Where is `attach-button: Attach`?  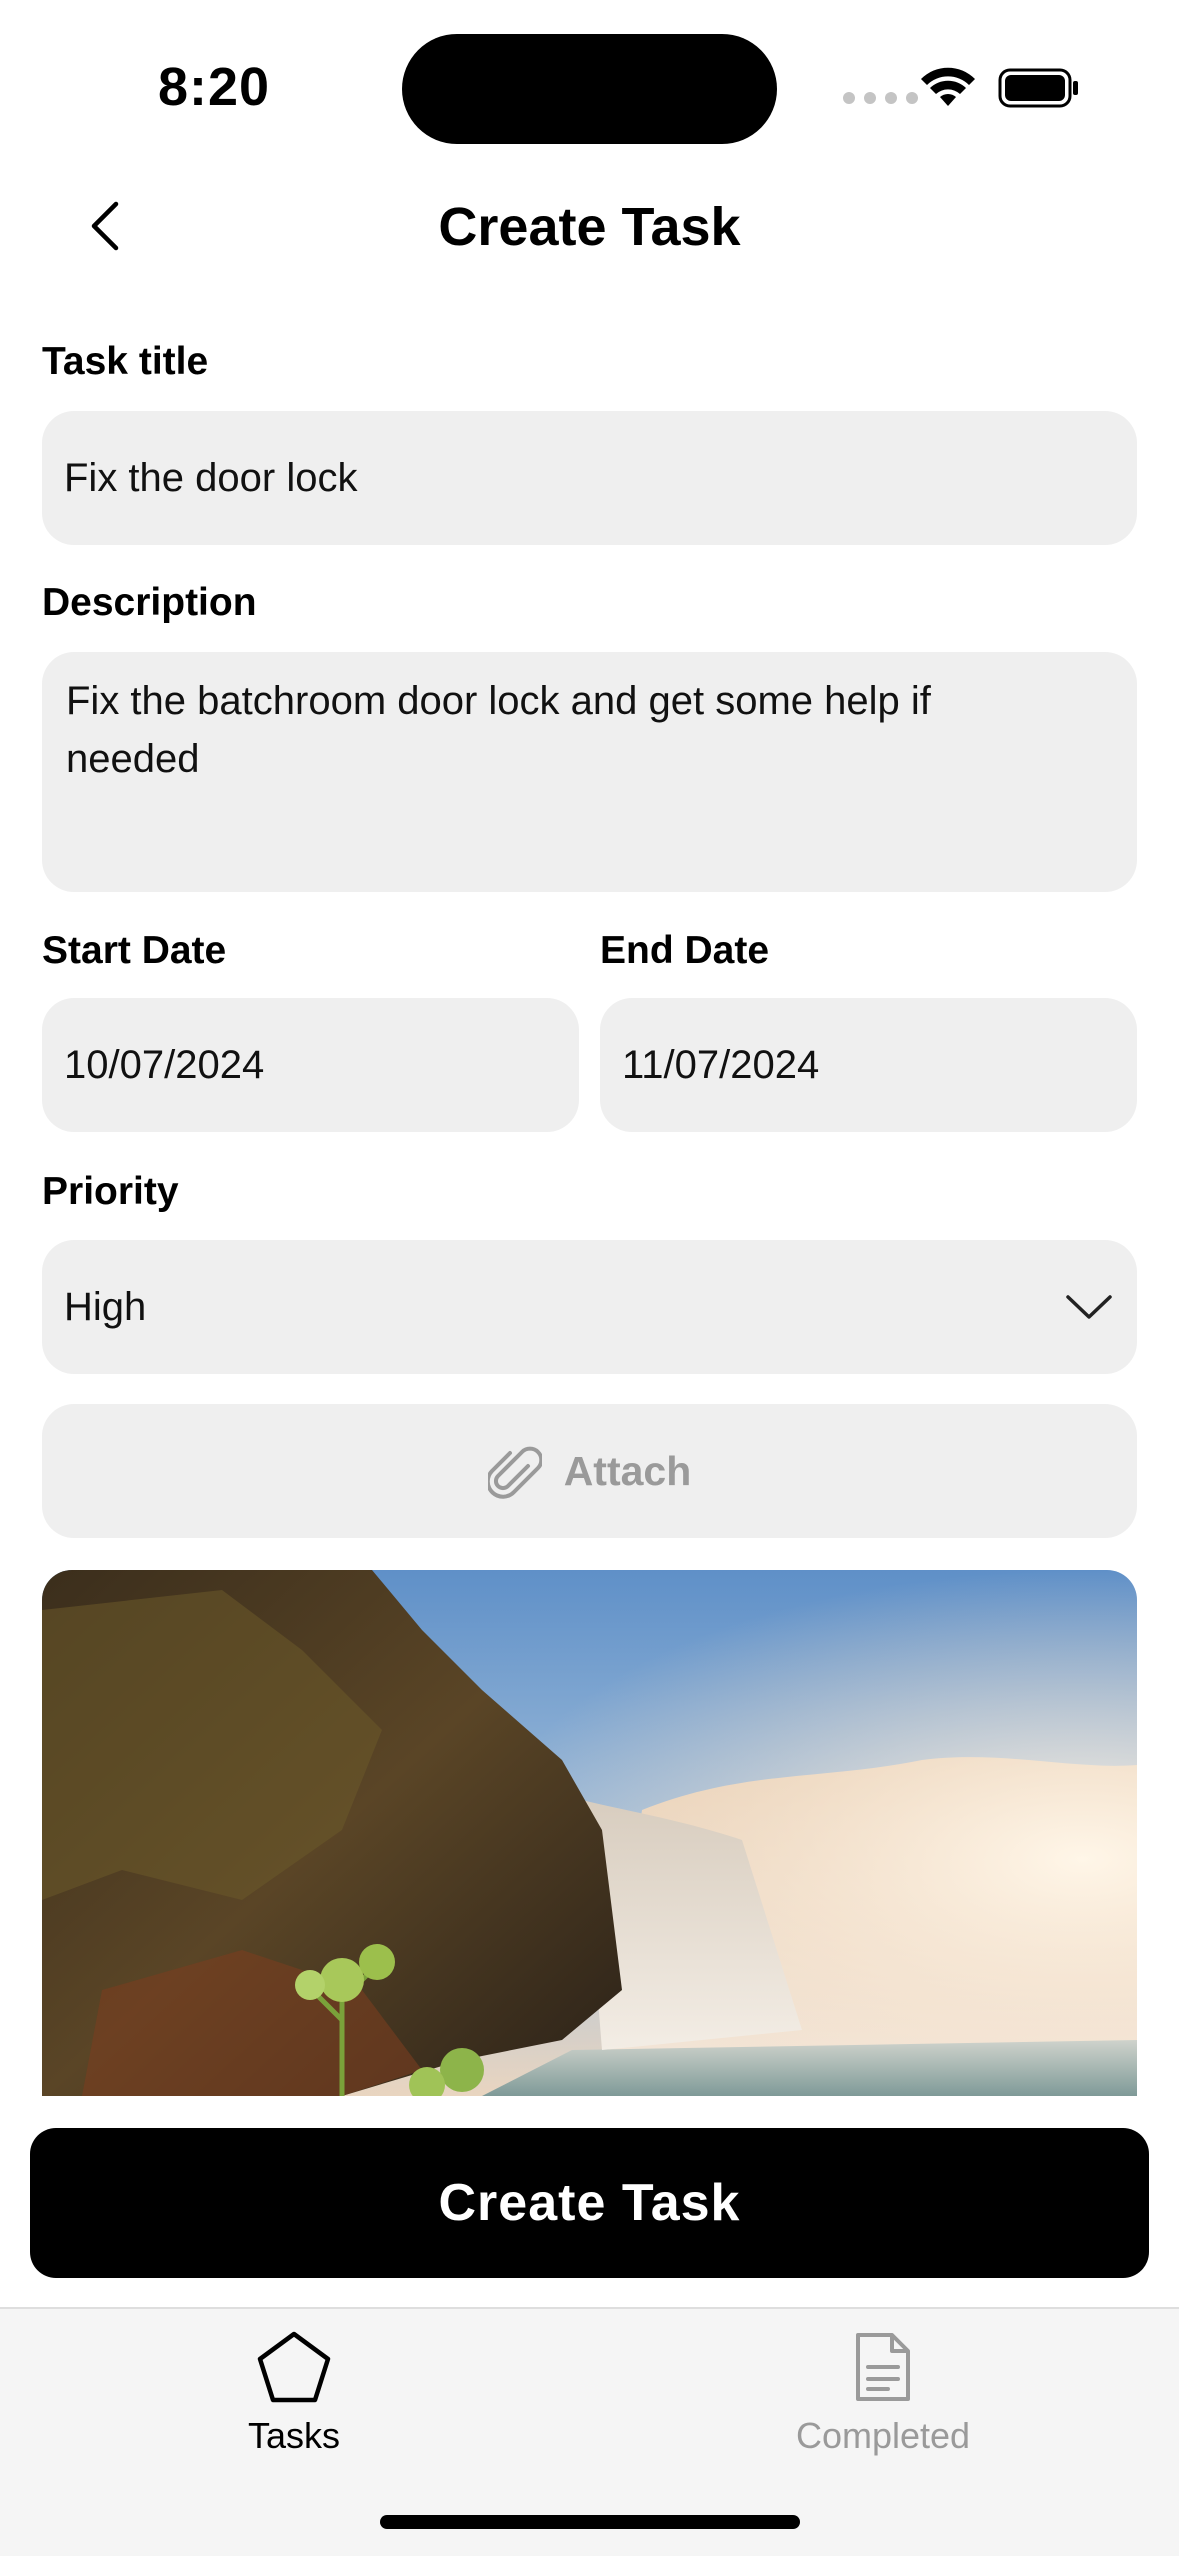
attach-button: Attach is located at coordinates (589, 1471).